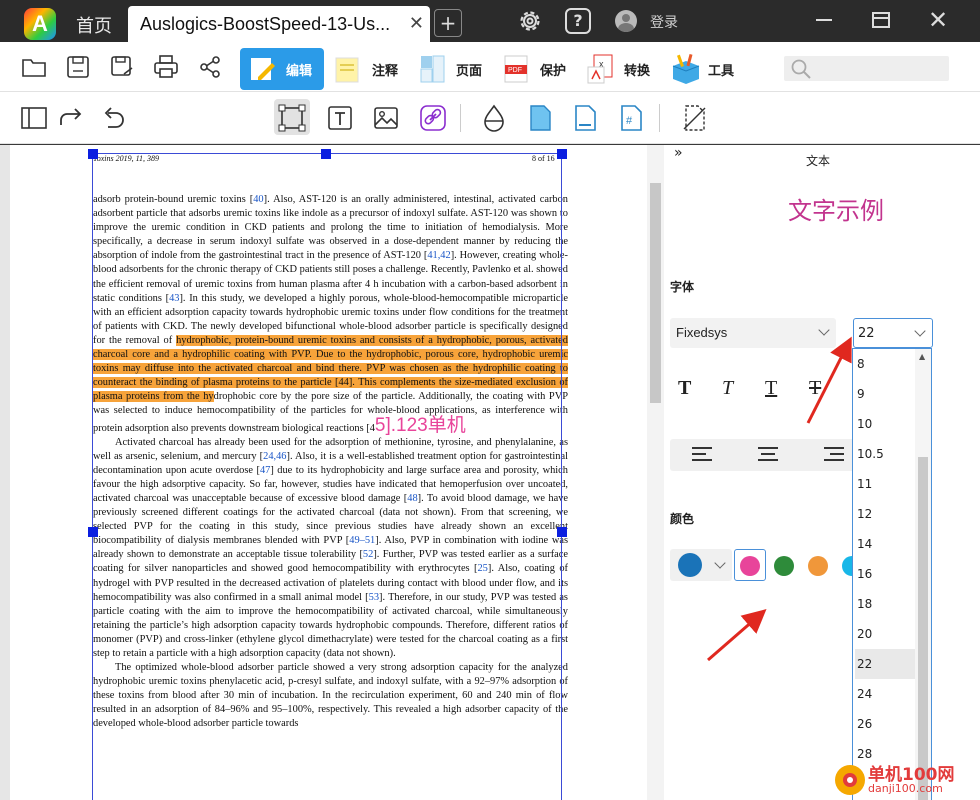 This screenshot has width=980, height=800. I want to click on resize-handle-middle-left, so click(93, 532).